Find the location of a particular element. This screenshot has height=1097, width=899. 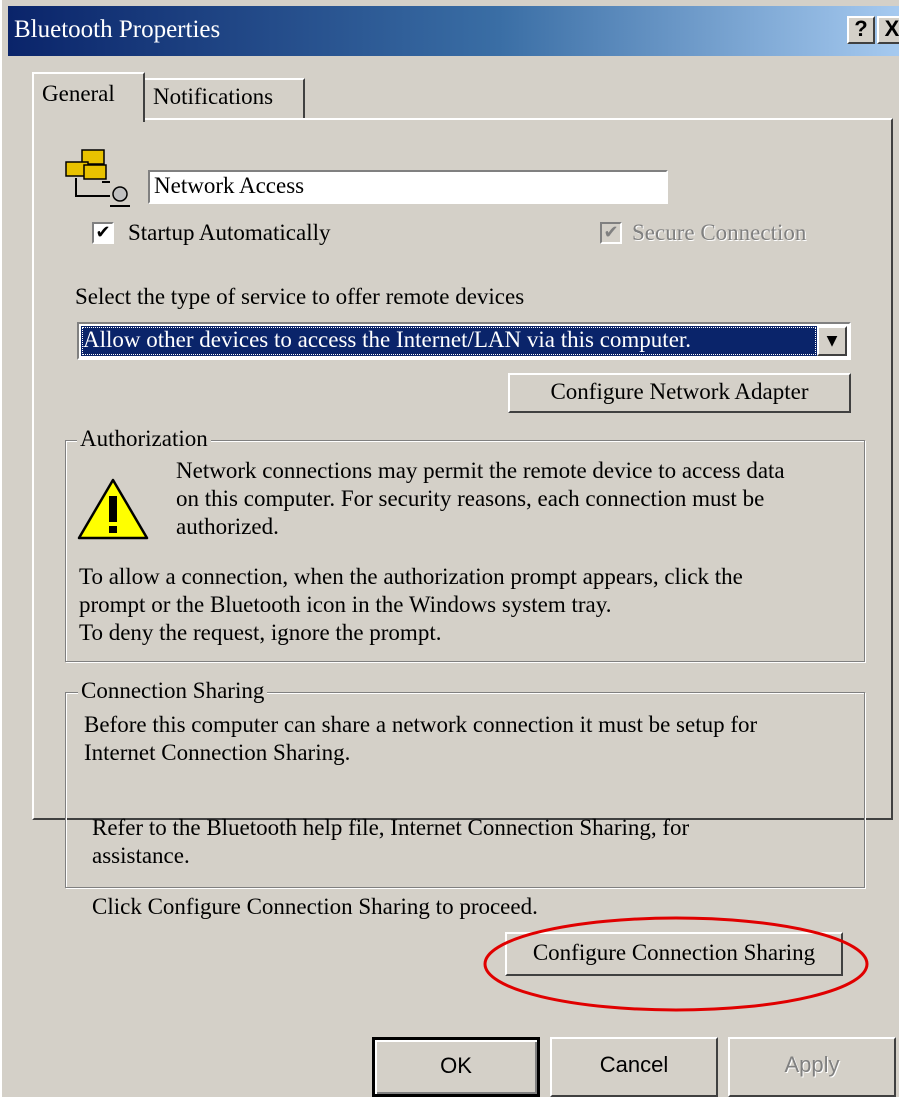

close-button: X is located at coordinates (888, 30).